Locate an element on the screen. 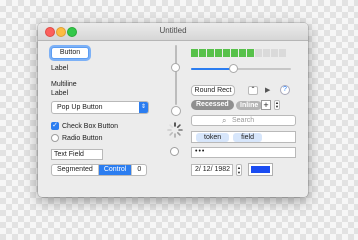 Image resolution: width=358 pixels, height=240 pixels. multiline-label: Multiline Label is located at coordinates (64, 89).